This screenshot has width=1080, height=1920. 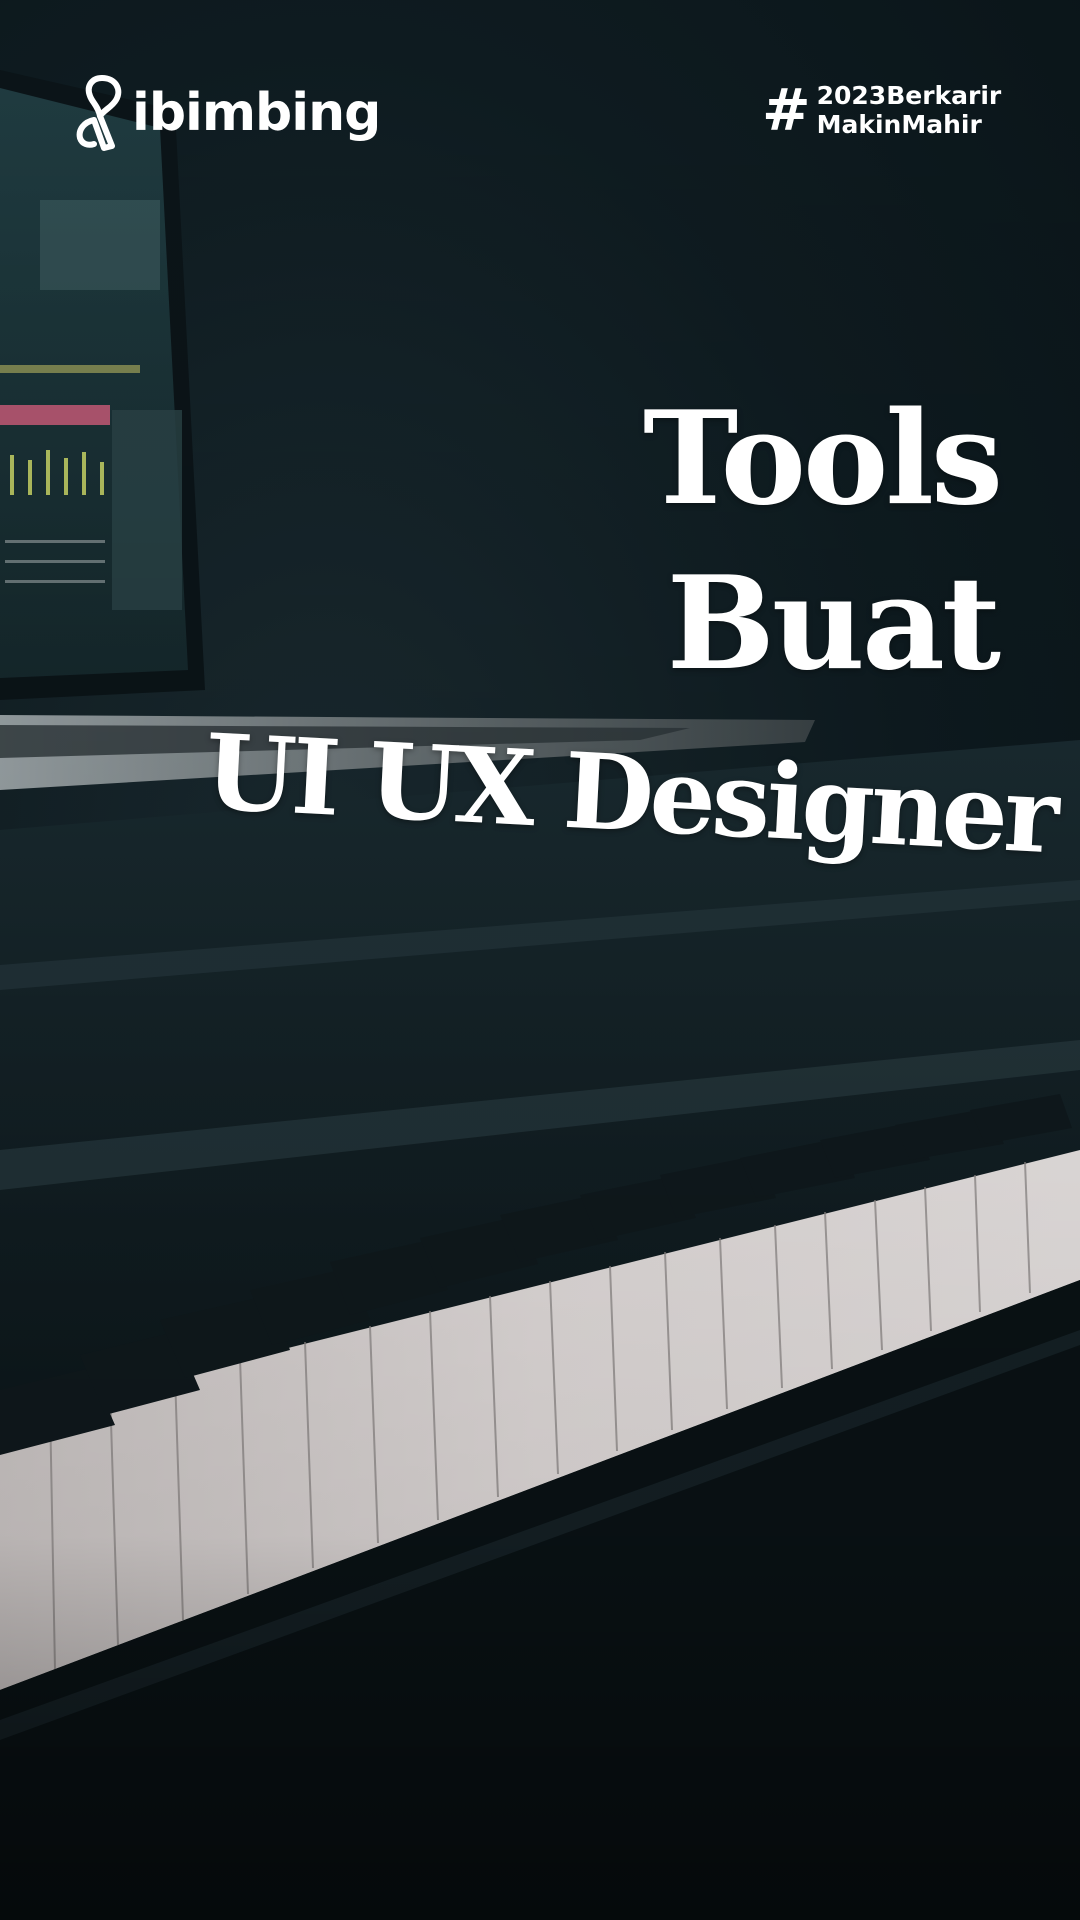 What do you see at coordinates (909, 95) in the screenshot?
I see `hashtag-line-1: 2023Berkarir` at bounding box center [909, 95].